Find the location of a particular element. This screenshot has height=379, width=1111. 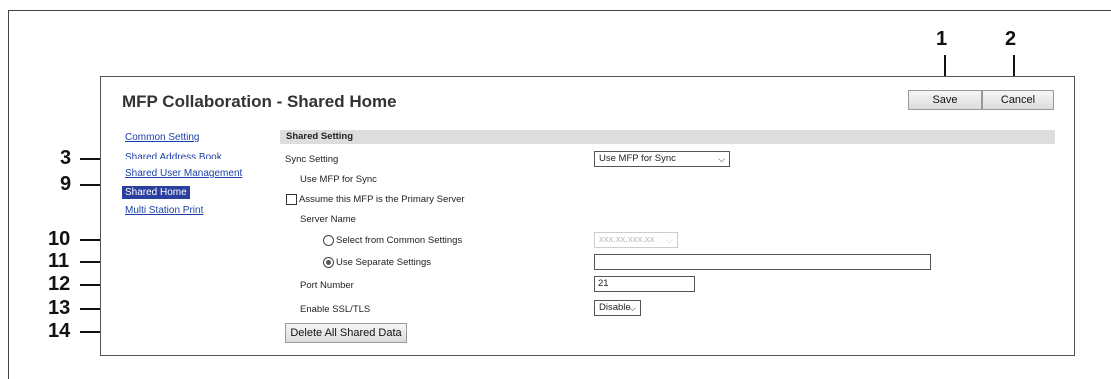

sidebar-item-shared-address-book: Shared Address Book is located at coordinates (173, 155).